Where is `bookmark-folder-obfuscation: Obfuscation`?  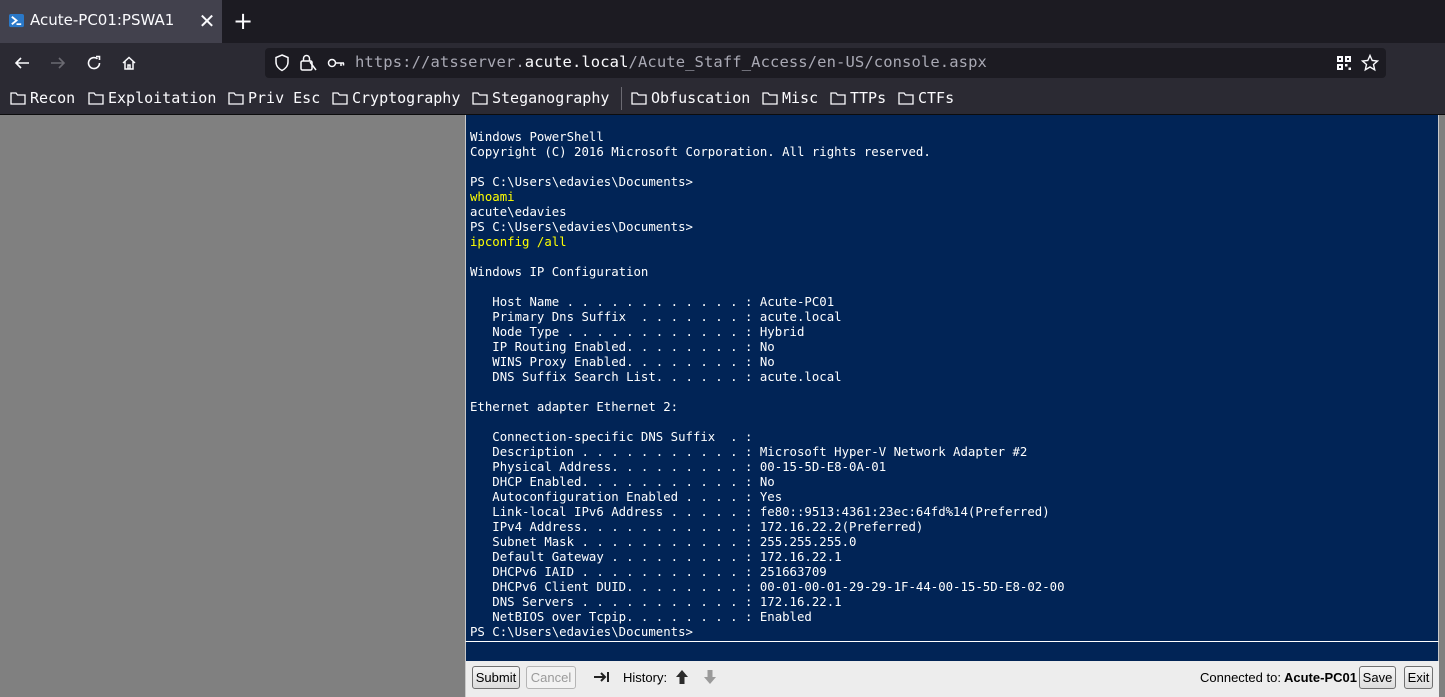 bookmark-folder-obfuscation: Obfuscation is located at coordinates (690, 98).